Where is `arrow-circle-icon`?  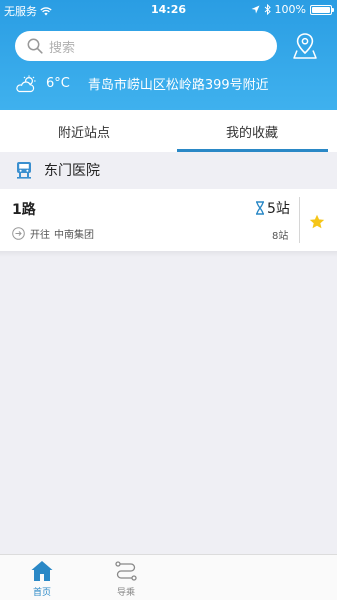
arrow-circle-icon is located at coordinates (18, 233).